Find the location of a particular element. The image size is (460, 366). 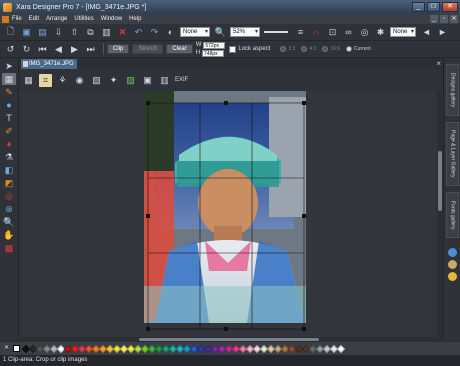

maximize-button: □ is located at coordinates (433, 7).